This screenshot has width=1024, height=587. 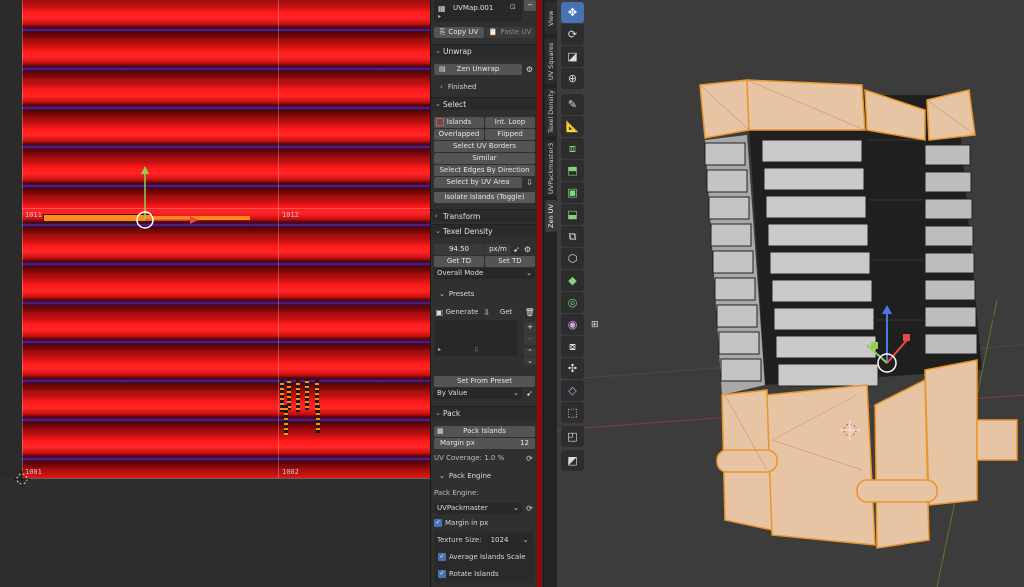 I want to click on move-up-icon: ⌃, so click(x=530, y=352).